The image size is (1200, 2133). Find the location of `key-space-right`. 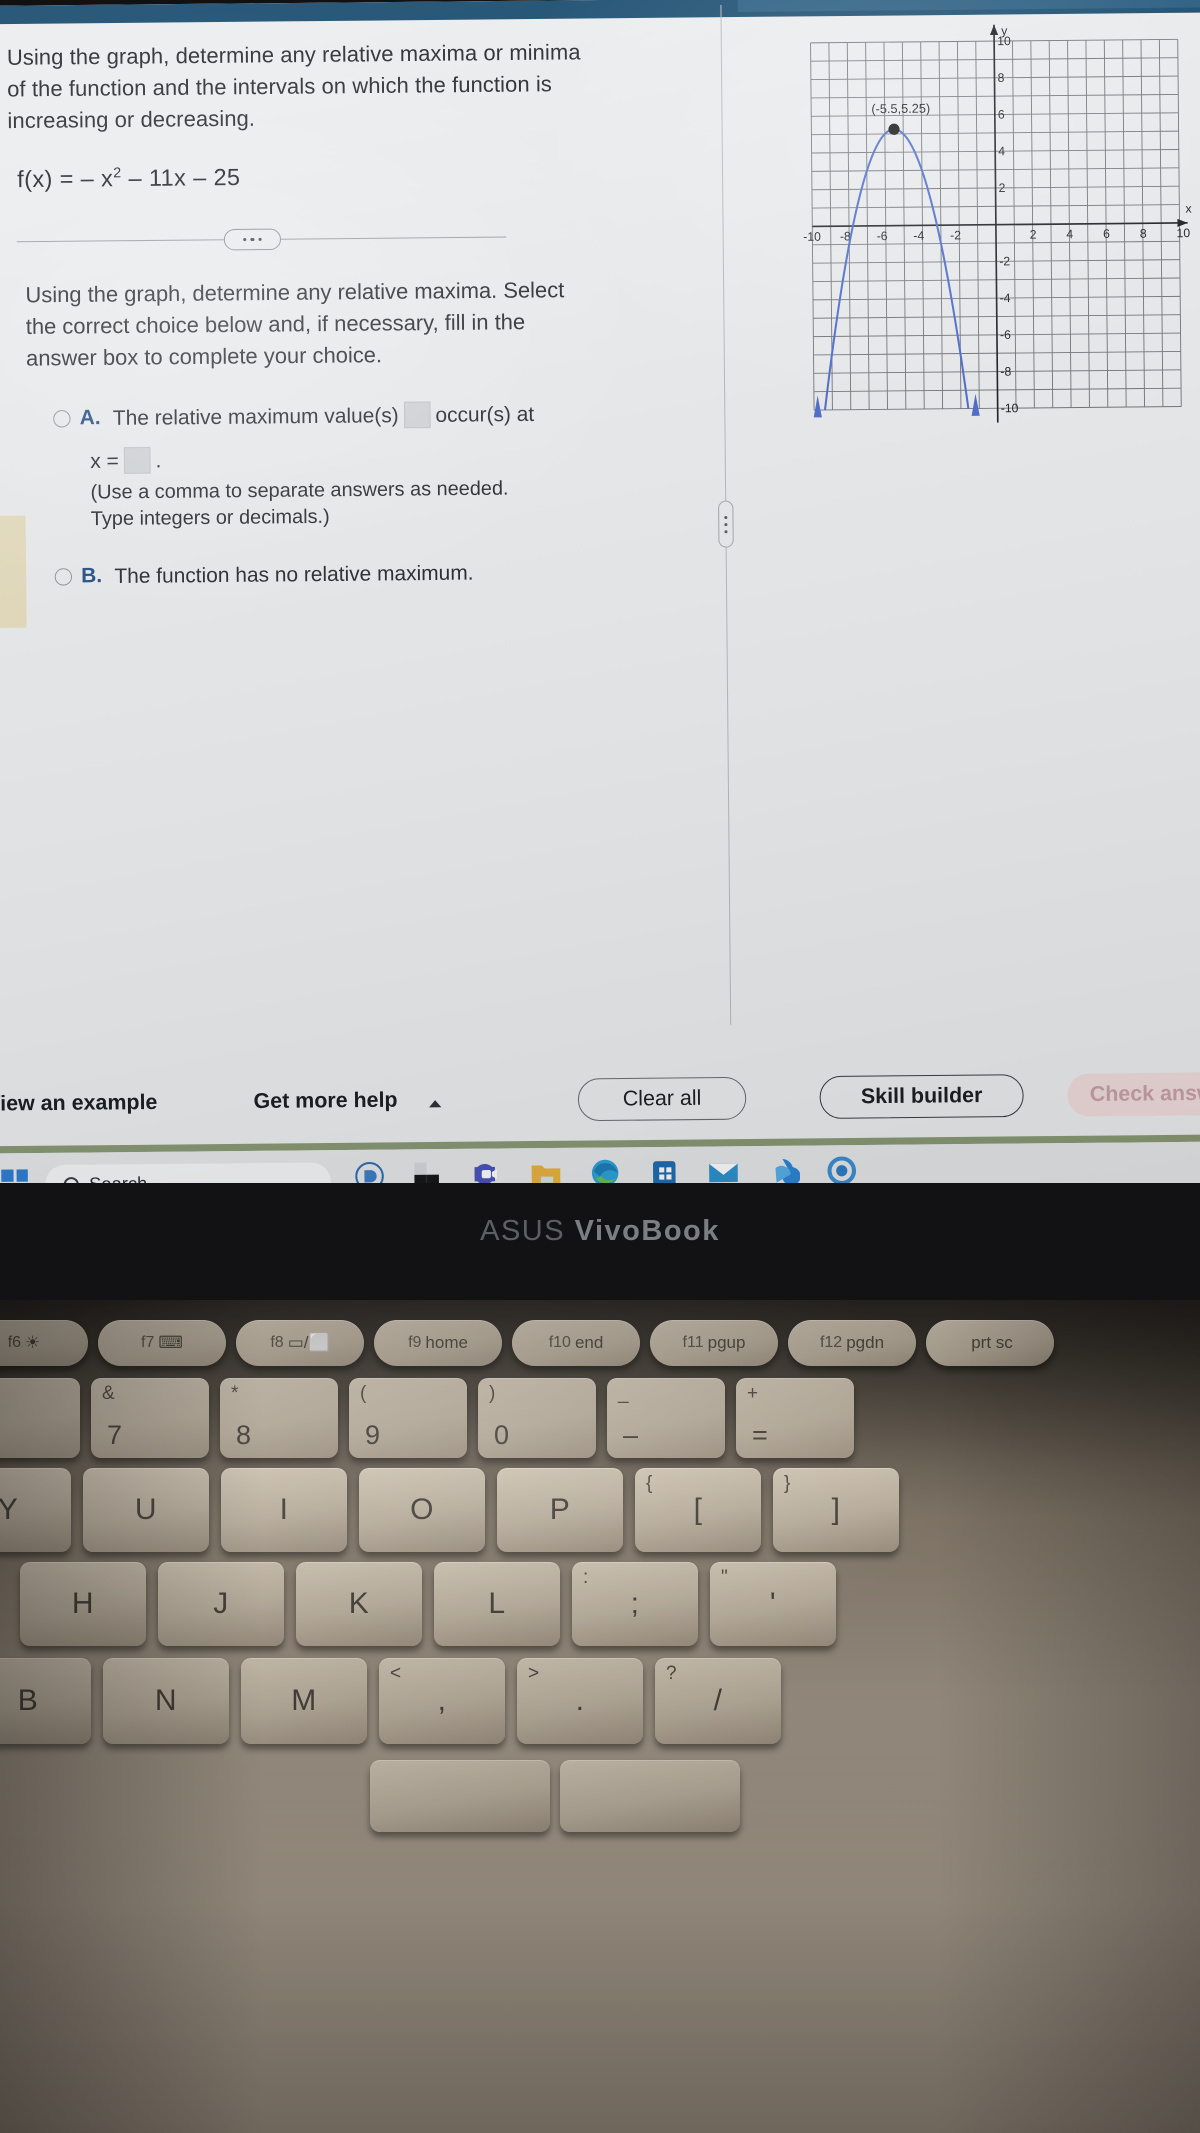

key-space-right is located at coordinates (650, 1796).